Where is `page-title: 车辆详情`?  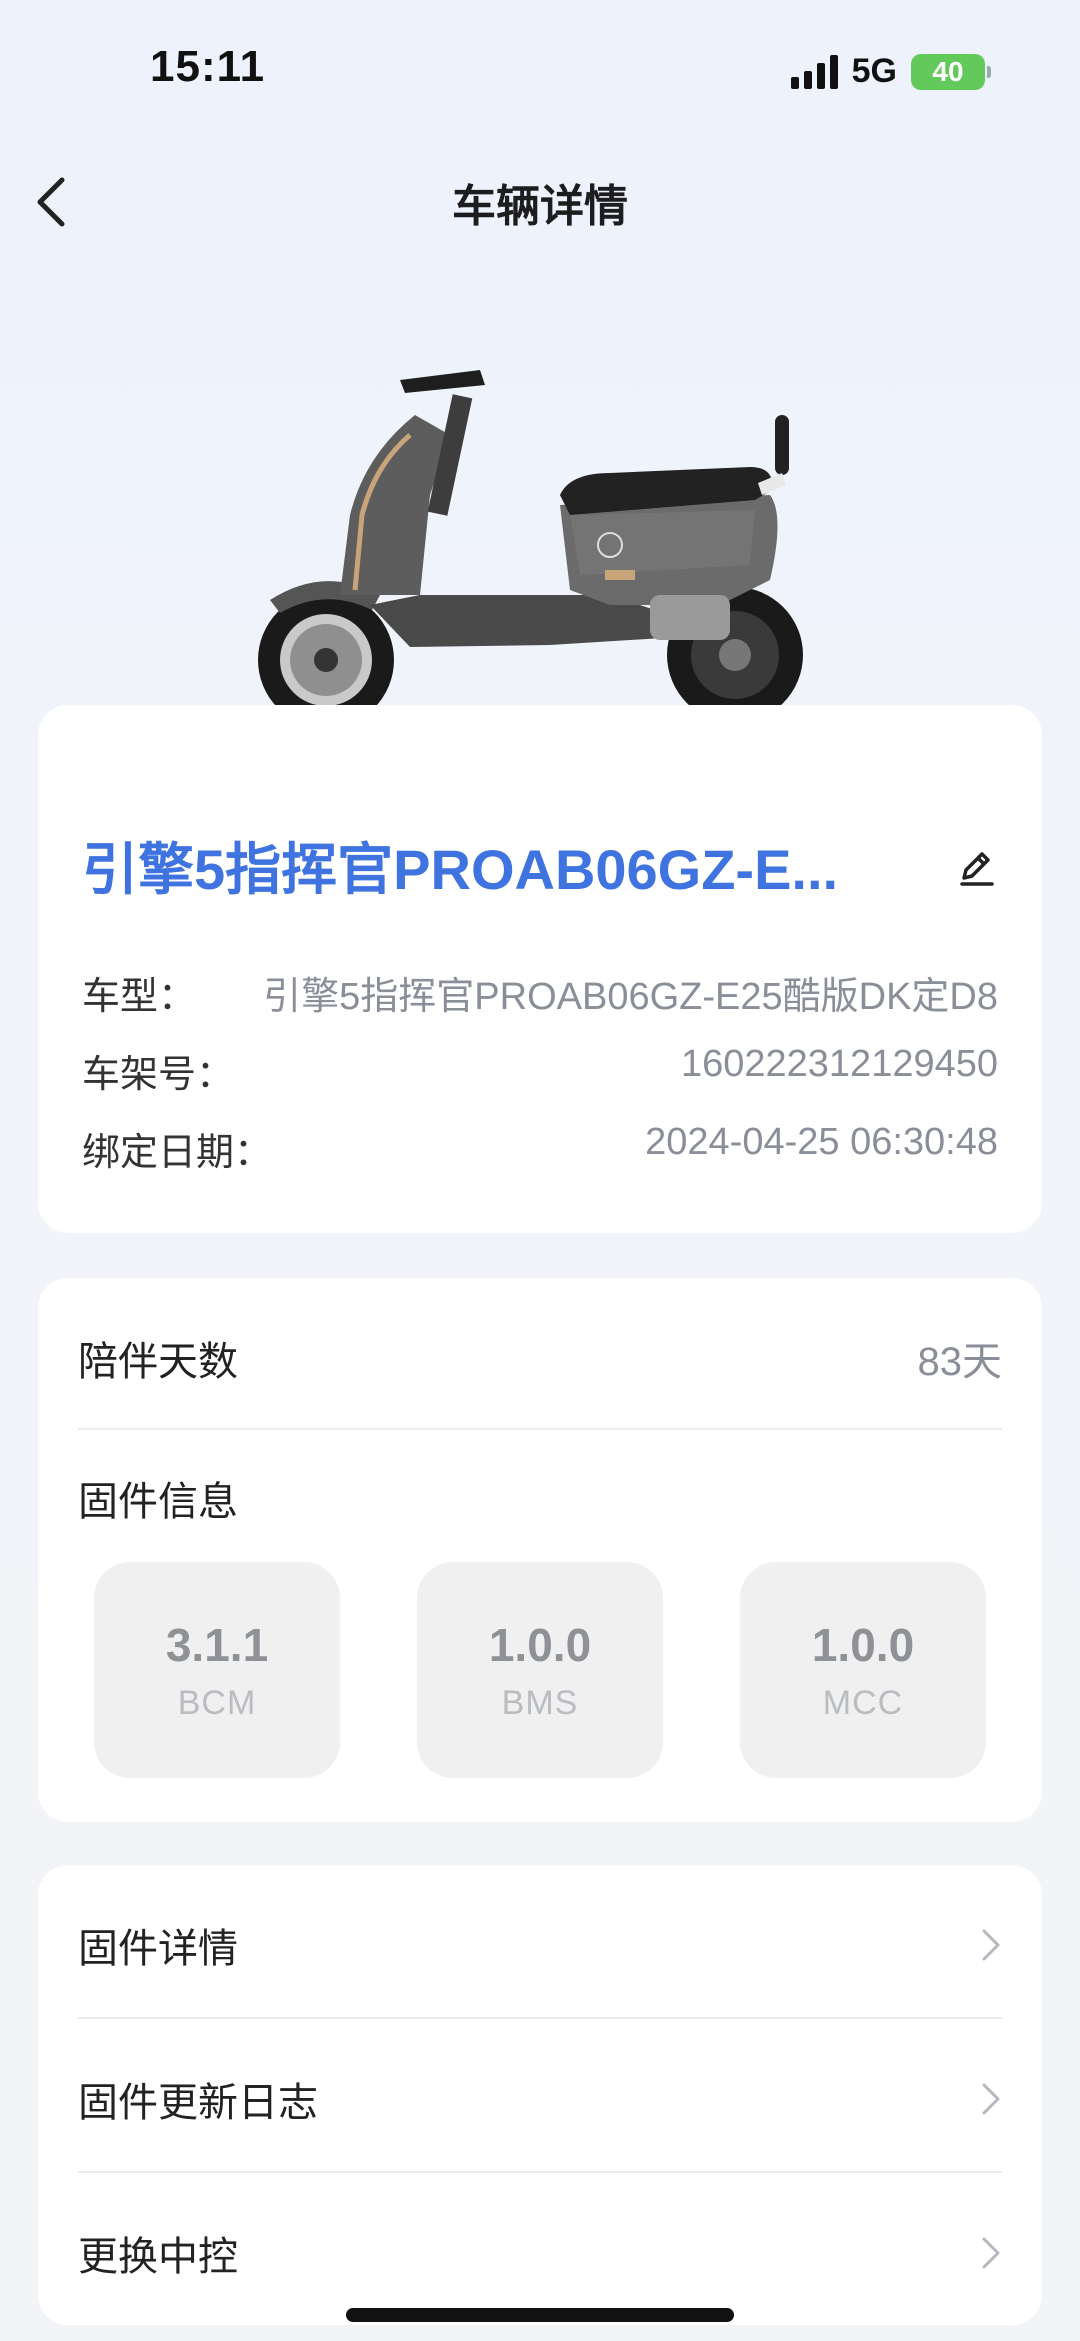
page-title: 车辆详情 is located at coordinates (540, 206).